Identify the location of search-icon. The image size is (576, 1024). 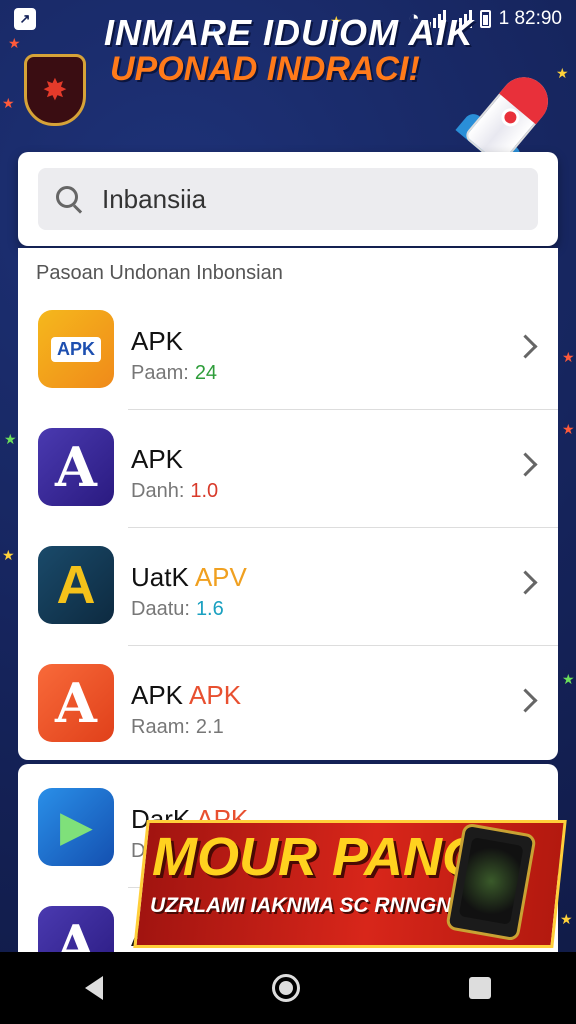
(69, 199).